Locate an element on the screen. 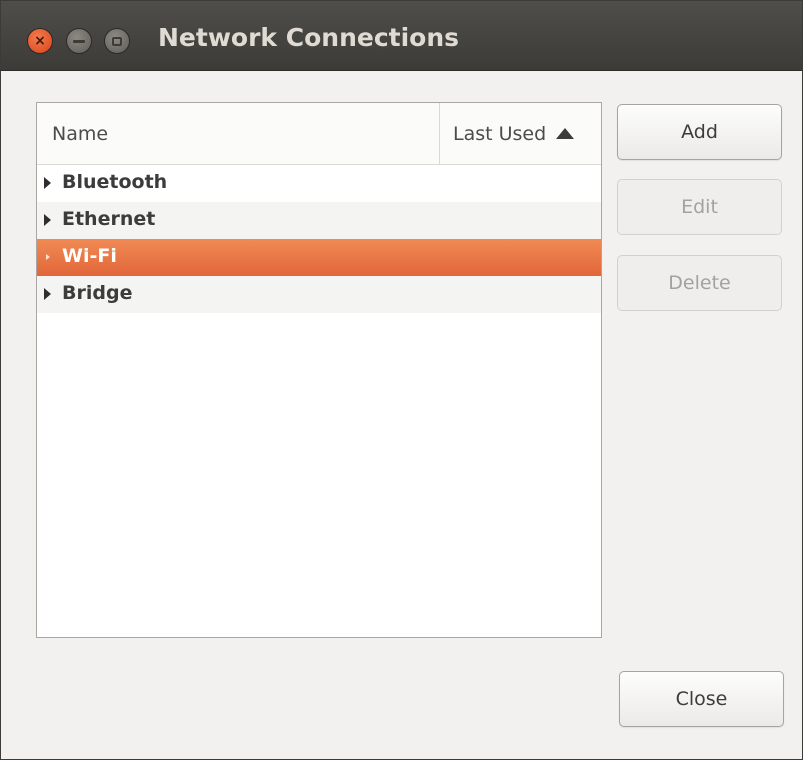 This screenshot has width=803, height=760. list-item-bridge: Bridge is located at coordinates (319, 294).